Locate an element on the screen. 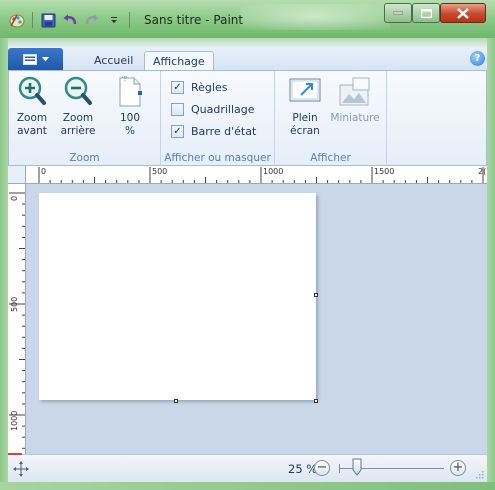 The image size is (495, 490). status-bar: 25 % − + is located at coordinates (247, 468).